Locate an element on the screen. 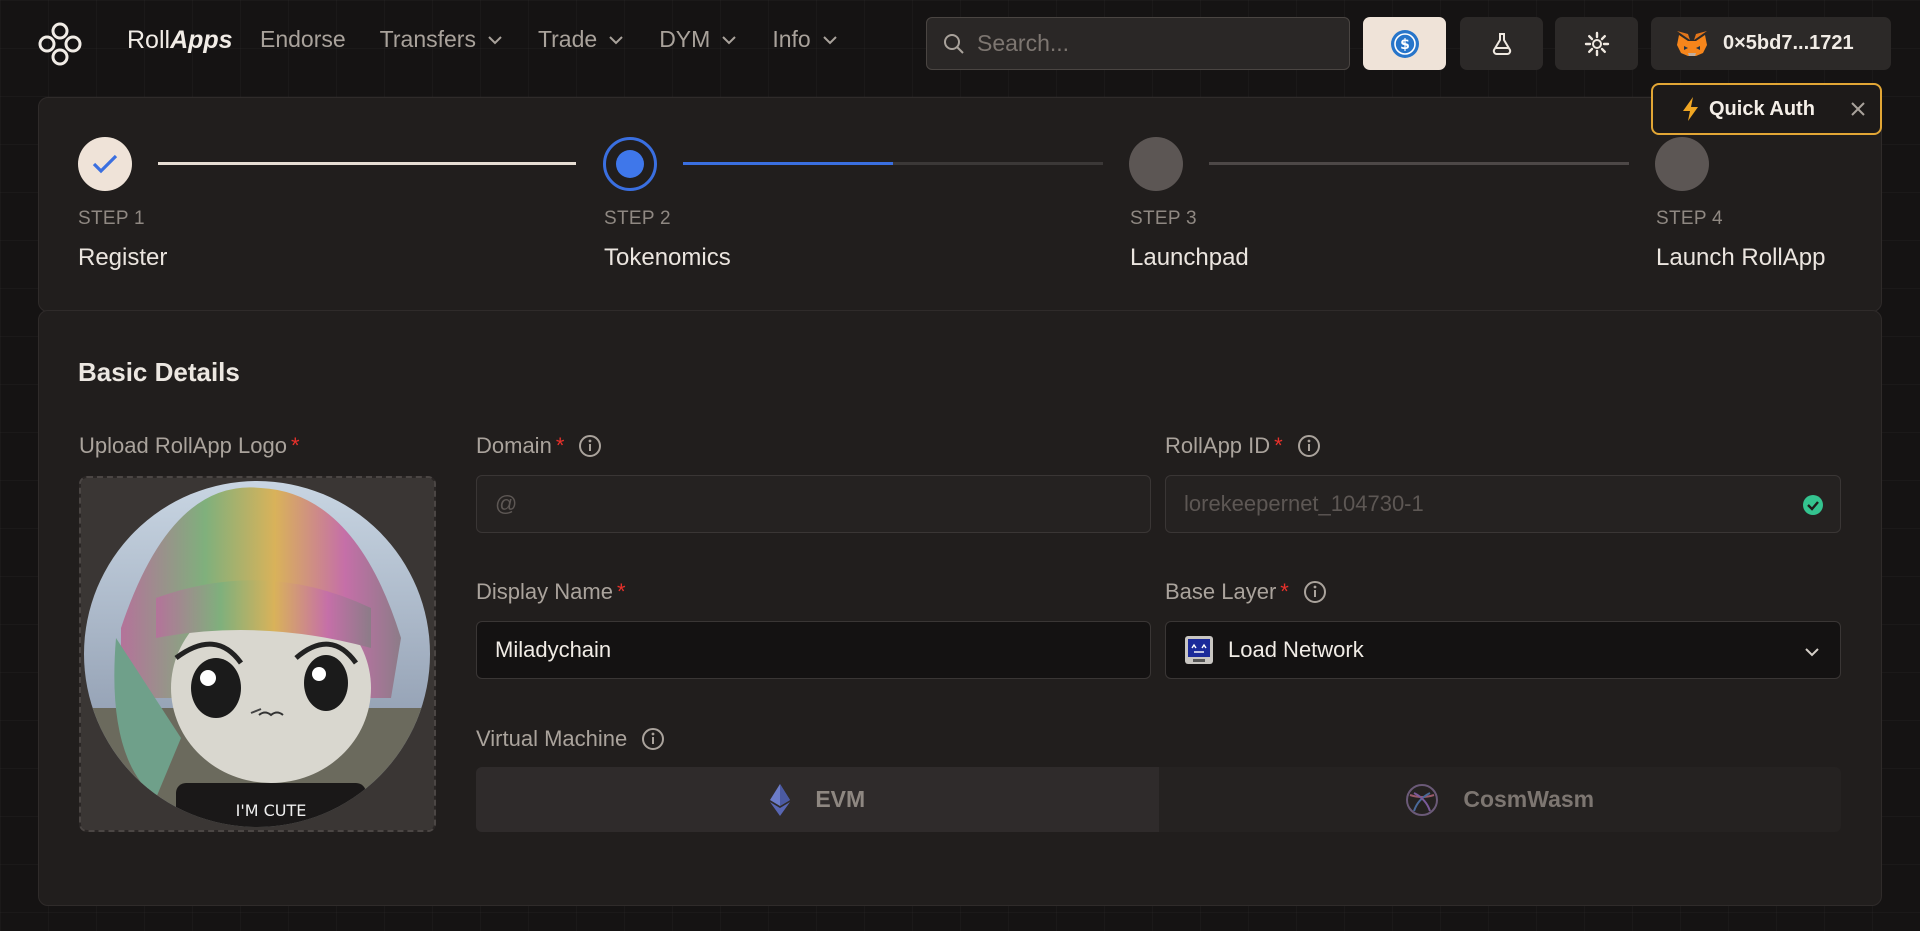 Image resolution: width=1920 pixels, height=931 pixels. nav-info: Info is located at coordinates (805, 39).